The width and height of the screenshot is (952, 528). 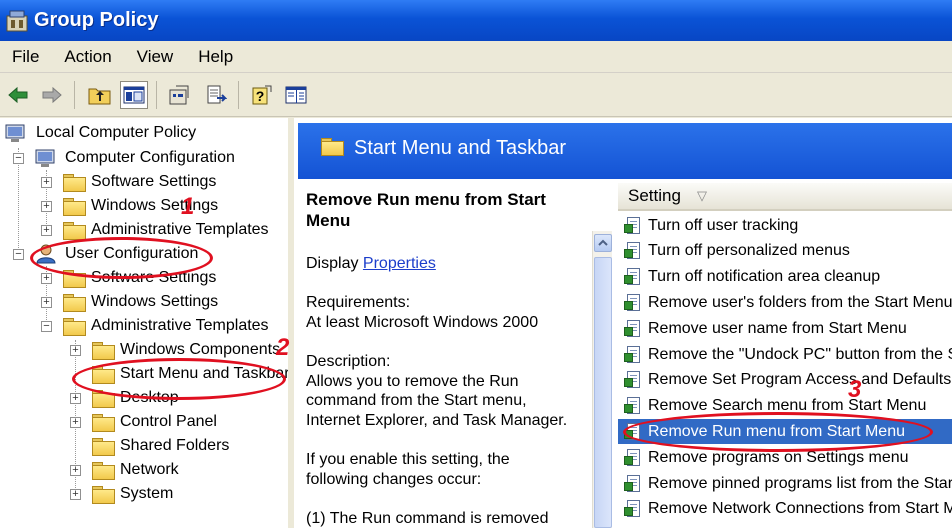 What do you see at coordinates (154, 422) in the screenshot?
I see `tree-control-panel: Control Panel` at bounding box center [154, 422].